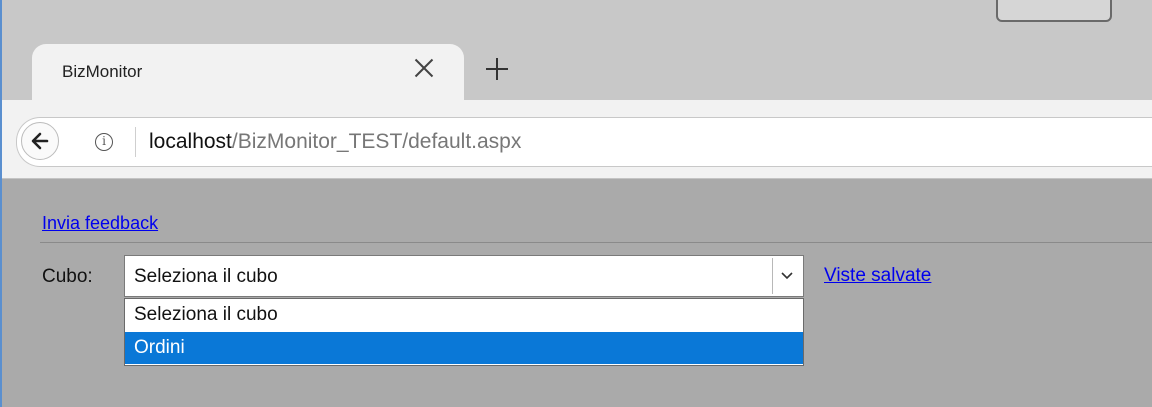  I want to click on back-button, so click(40, 141).